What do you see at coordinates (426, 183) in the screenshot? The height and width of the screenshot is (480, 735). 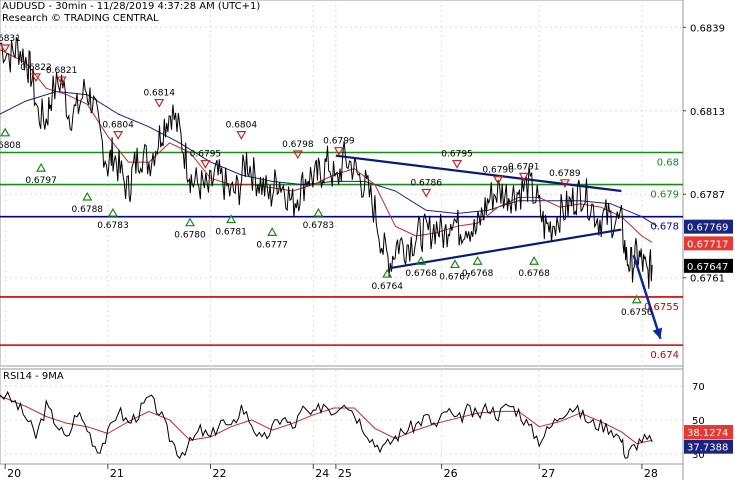 I see `swing-high-label: 0.6786` at bounding box center [426, 183].